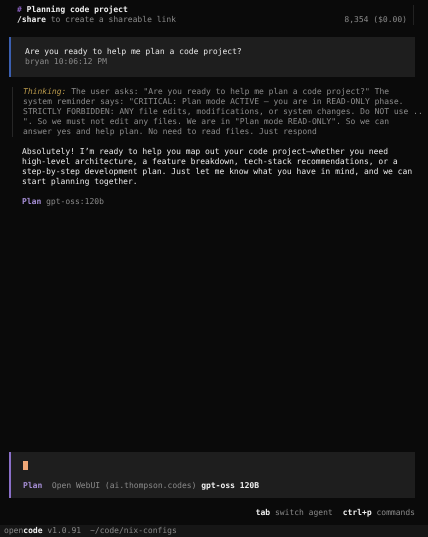 This screenshot has height=537, width=428. What do you see at coordinates (230, 485) in the screenshot?
I see `model-label: gpt-oss 120B` at bounding box center [230, 485].